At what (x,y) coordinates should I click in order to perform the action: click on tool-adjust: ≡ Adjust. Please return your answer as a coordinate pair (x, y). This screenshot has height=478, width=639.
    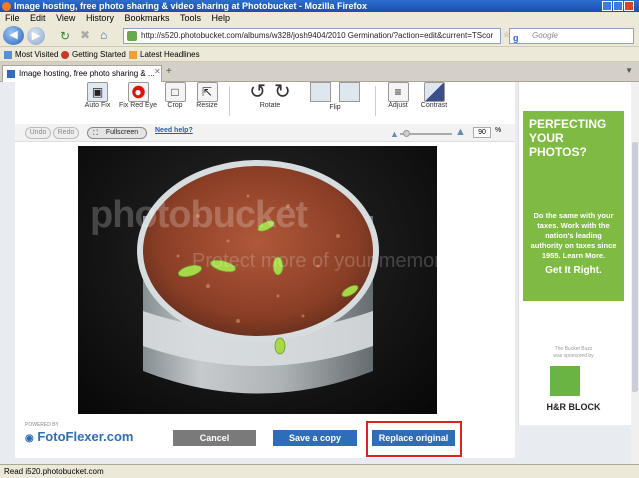
    Looking at the image, I should click on (398, 100).